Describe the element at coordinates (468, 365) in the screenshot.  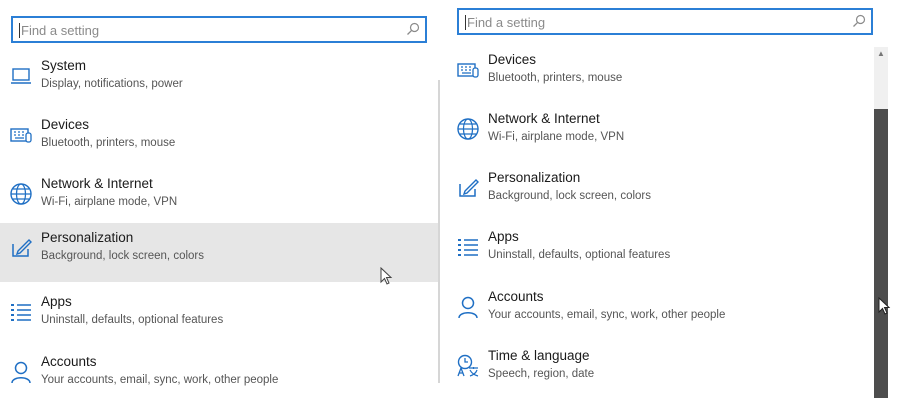
I see `time-language-icon` at that location.